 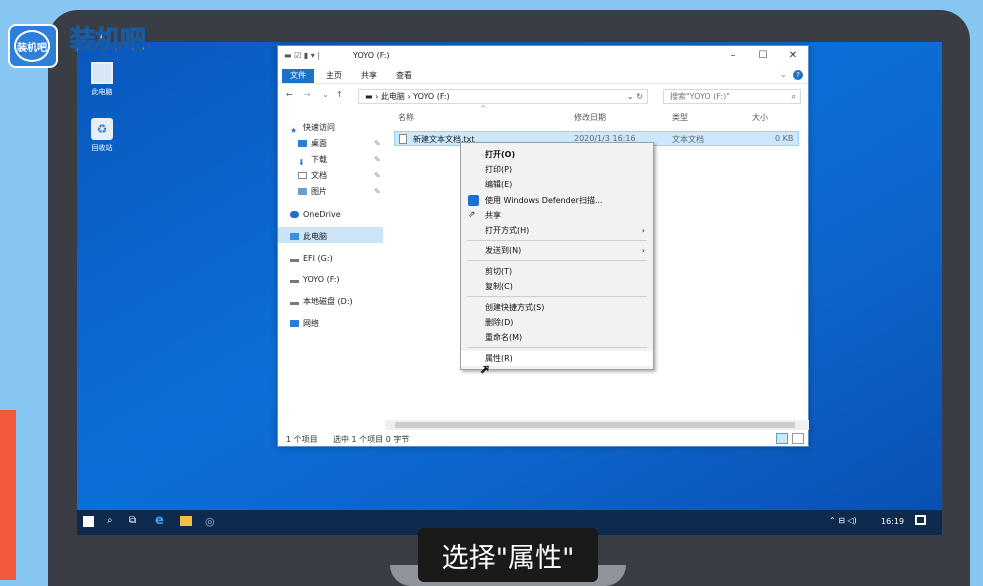 What do you see at coordinates (508, 555) in the screenshot?
I see `video-caption: 选择"属性"` at bounding box center [508, 555].